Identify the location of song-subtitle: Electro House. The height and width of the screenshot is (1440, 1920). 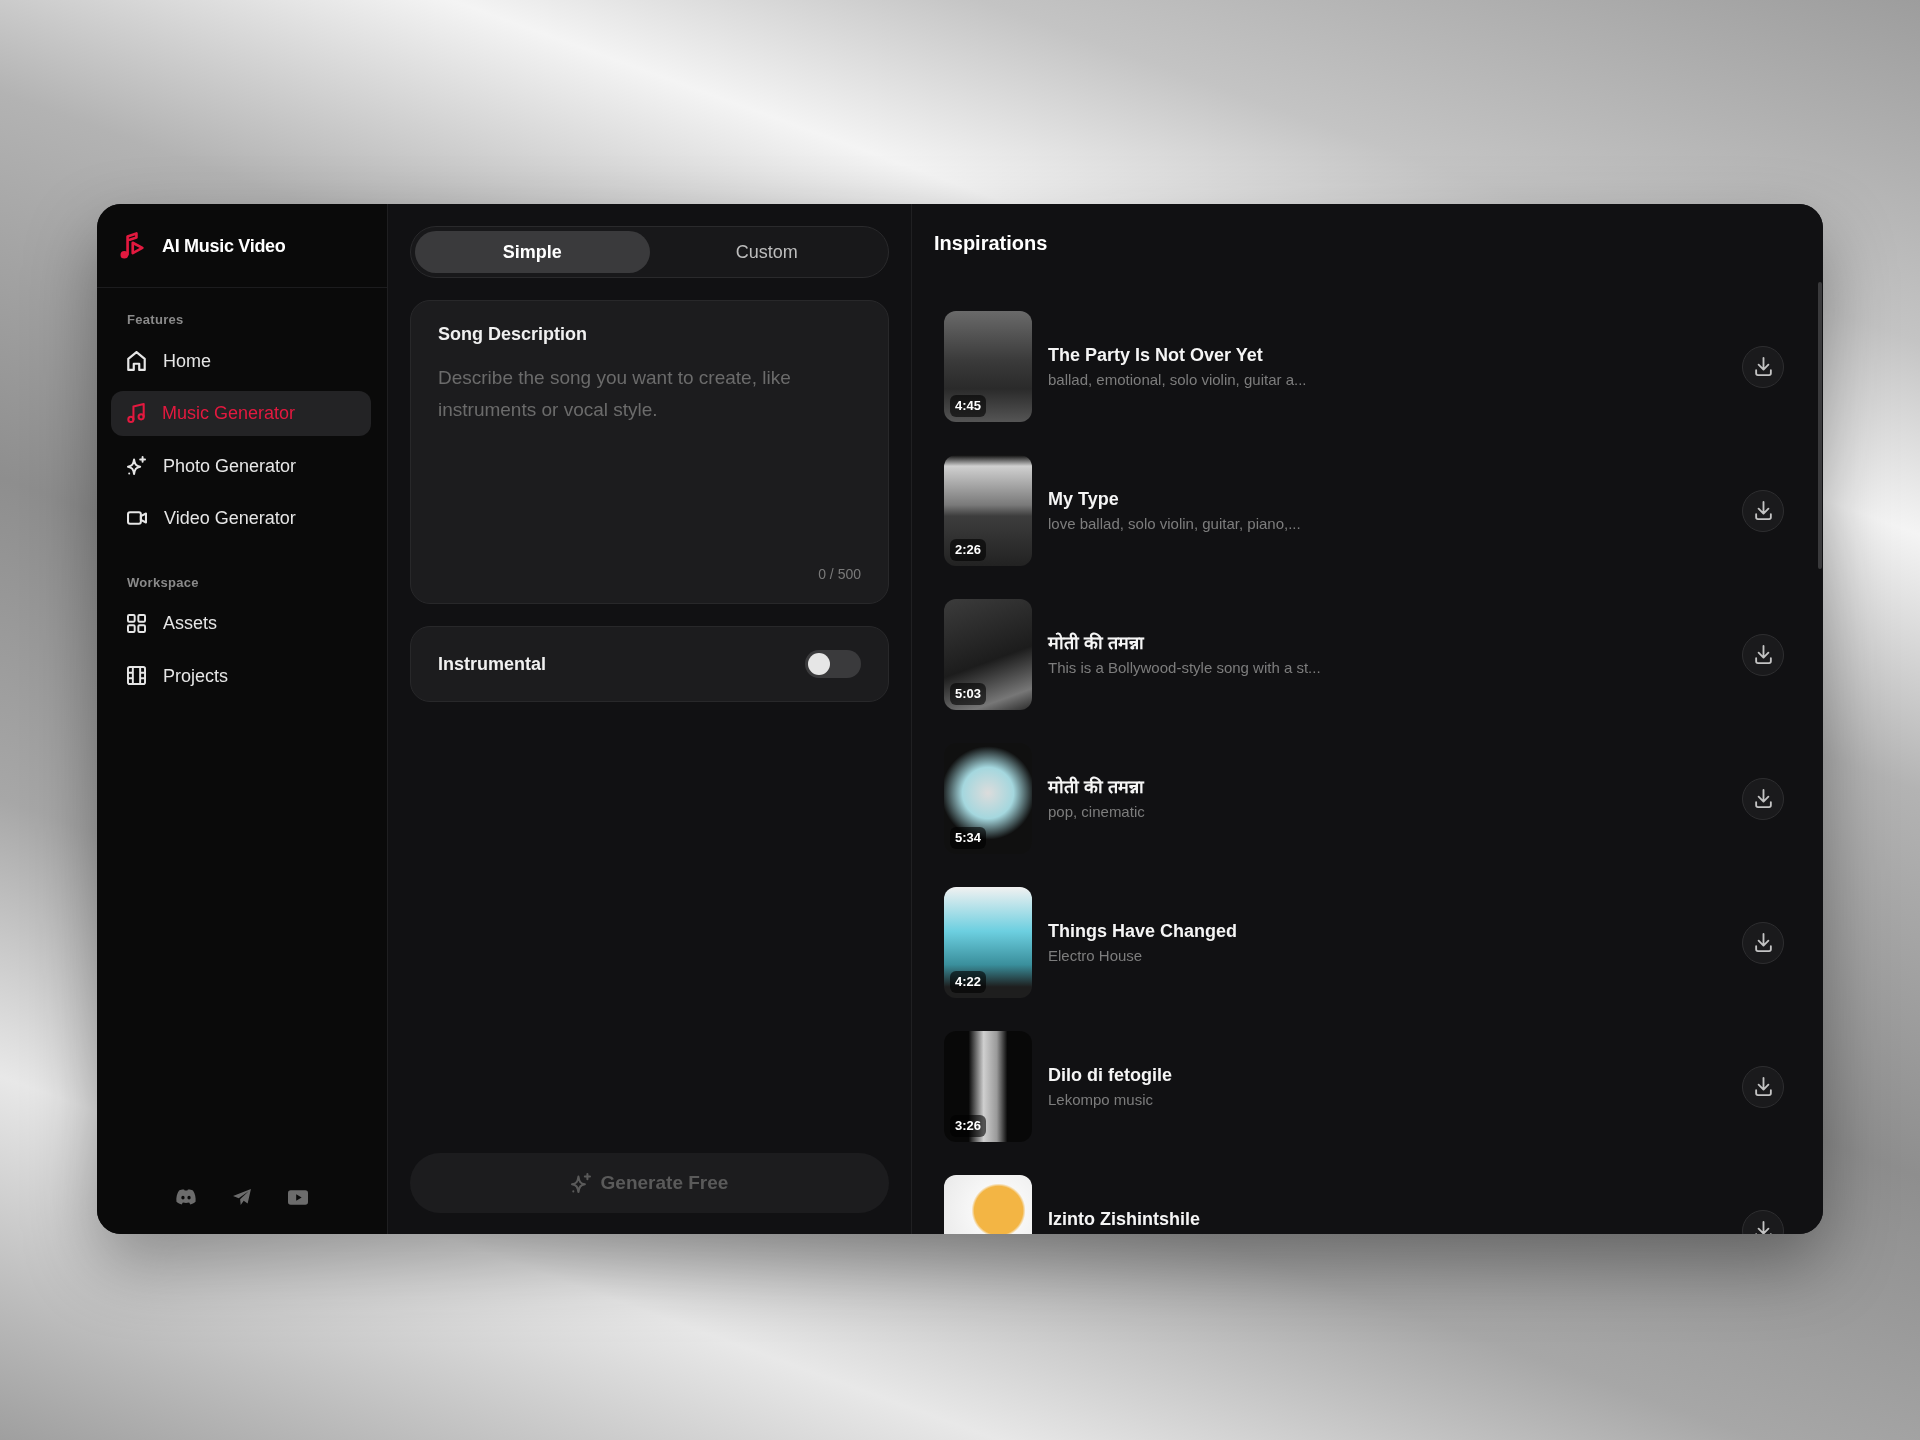
(1095, 955).